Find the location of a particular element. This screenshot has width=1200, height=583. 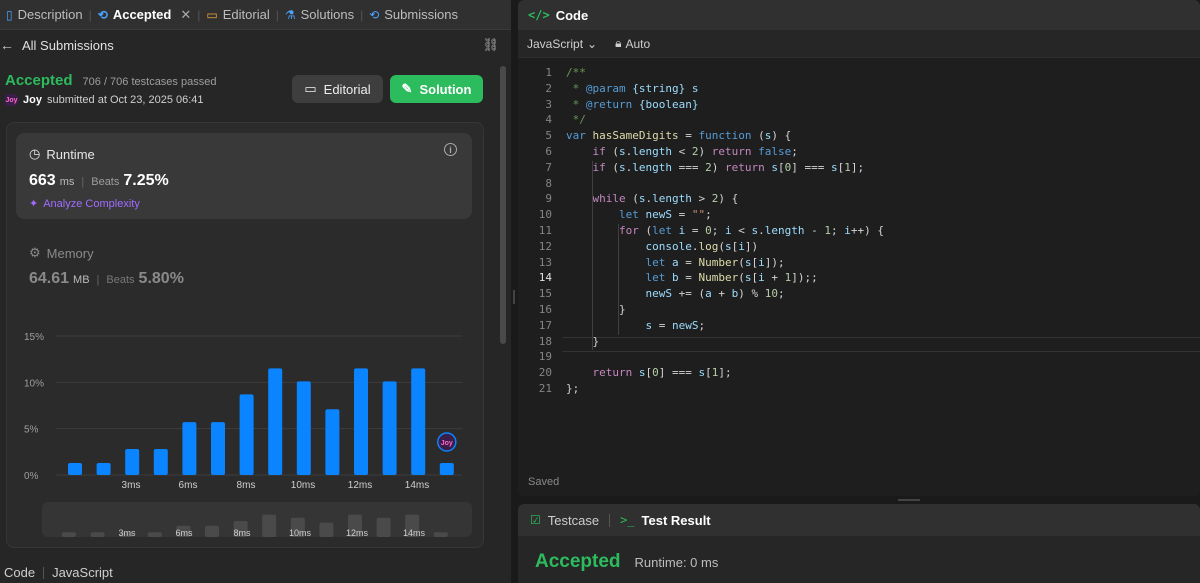

code-toolbar: JavaScript ⌄ 🔒︎ Auto is located at coordinates (859, 44).